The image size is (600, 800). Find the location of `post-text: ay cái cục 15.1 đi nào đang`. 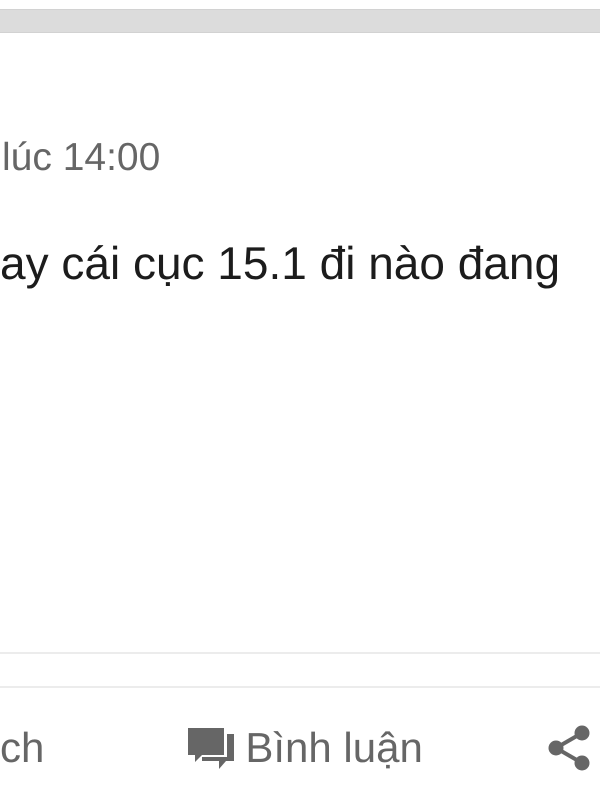

post-text: ay cái cục 15.1 đi nào đang is located at coordinates (280, 263).